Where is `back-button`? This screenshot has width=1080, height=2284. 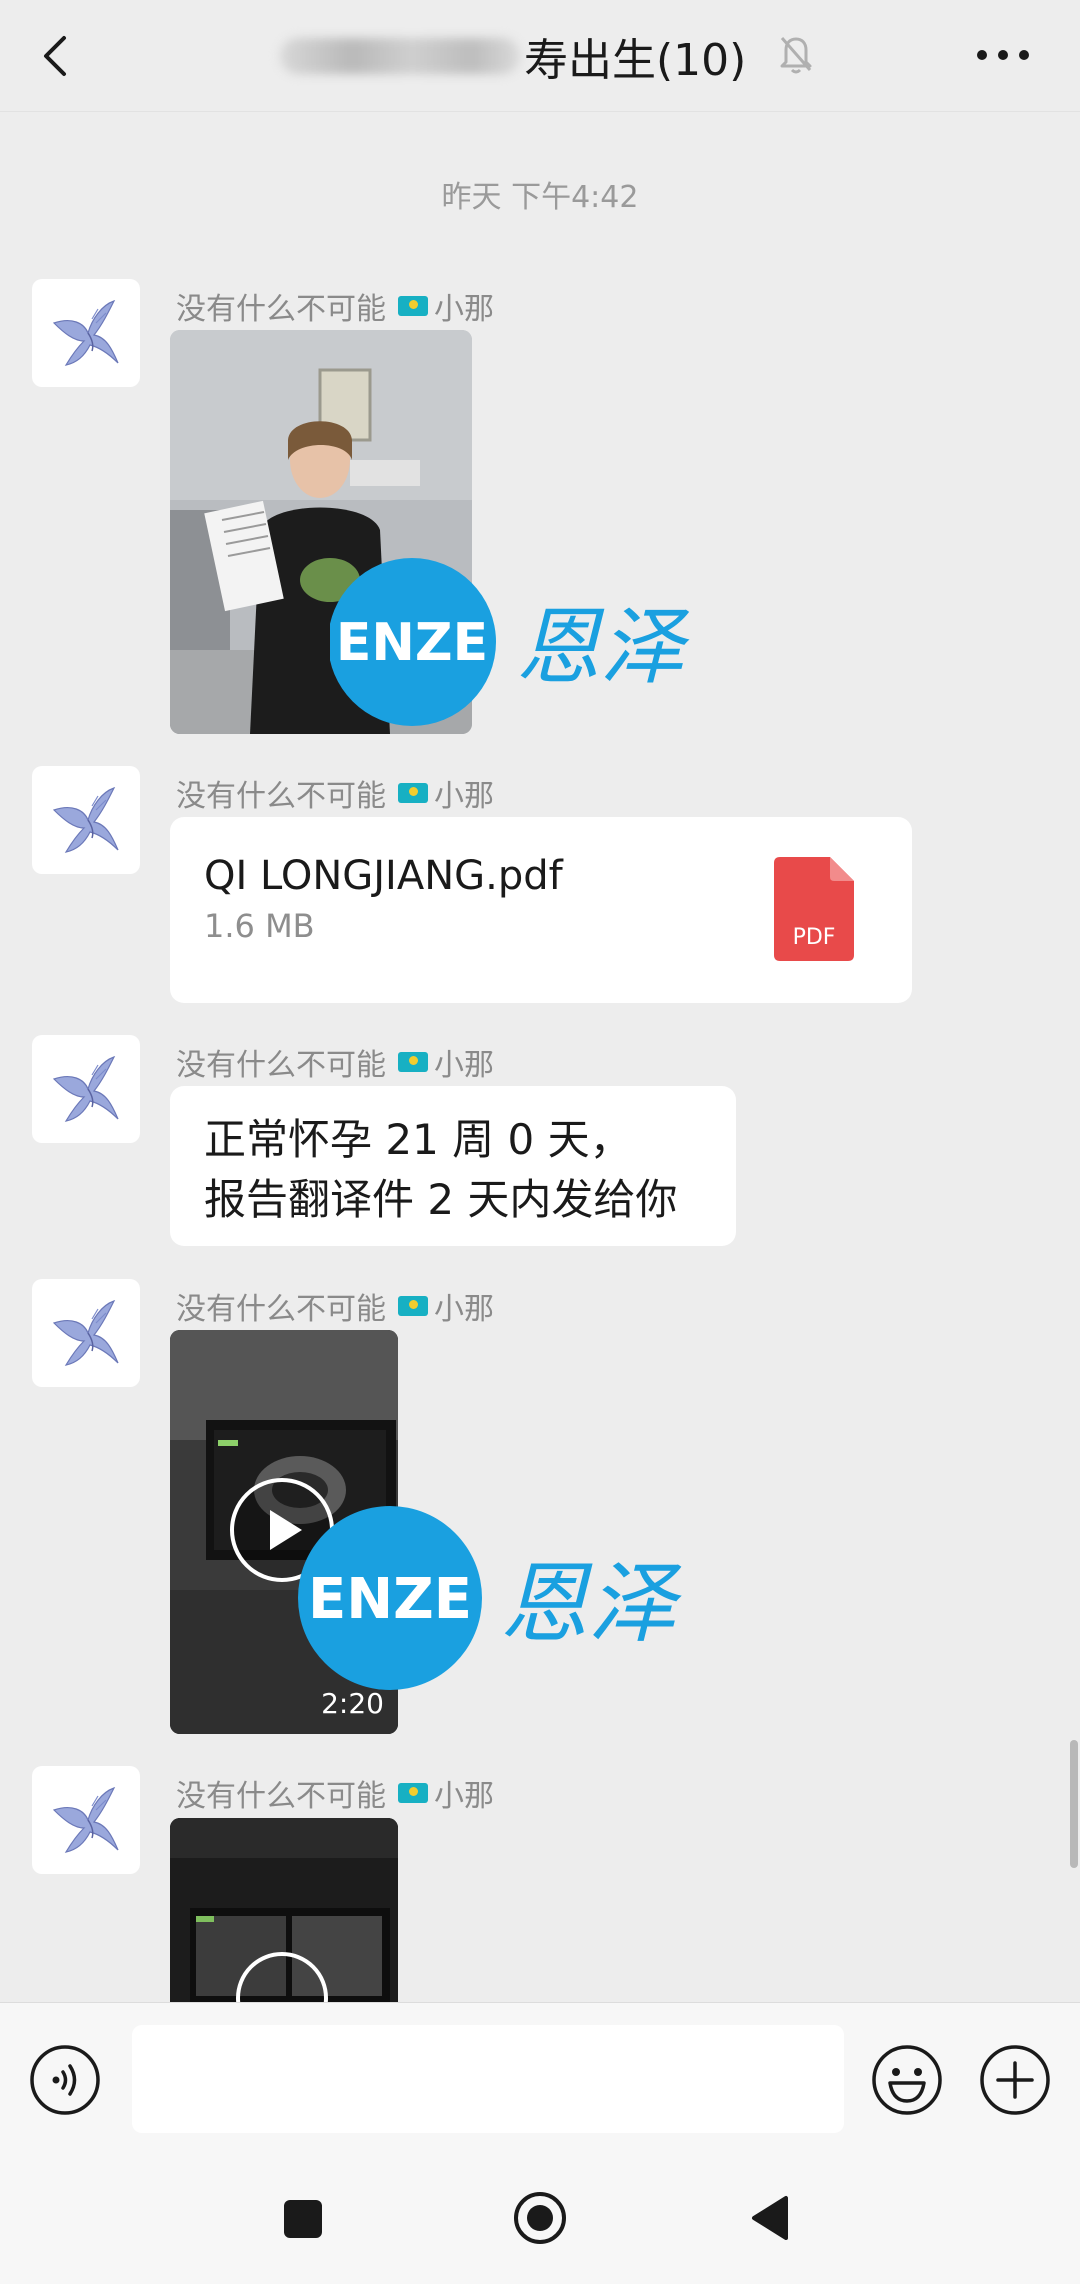 back-button is located at coordinates (60, 56).